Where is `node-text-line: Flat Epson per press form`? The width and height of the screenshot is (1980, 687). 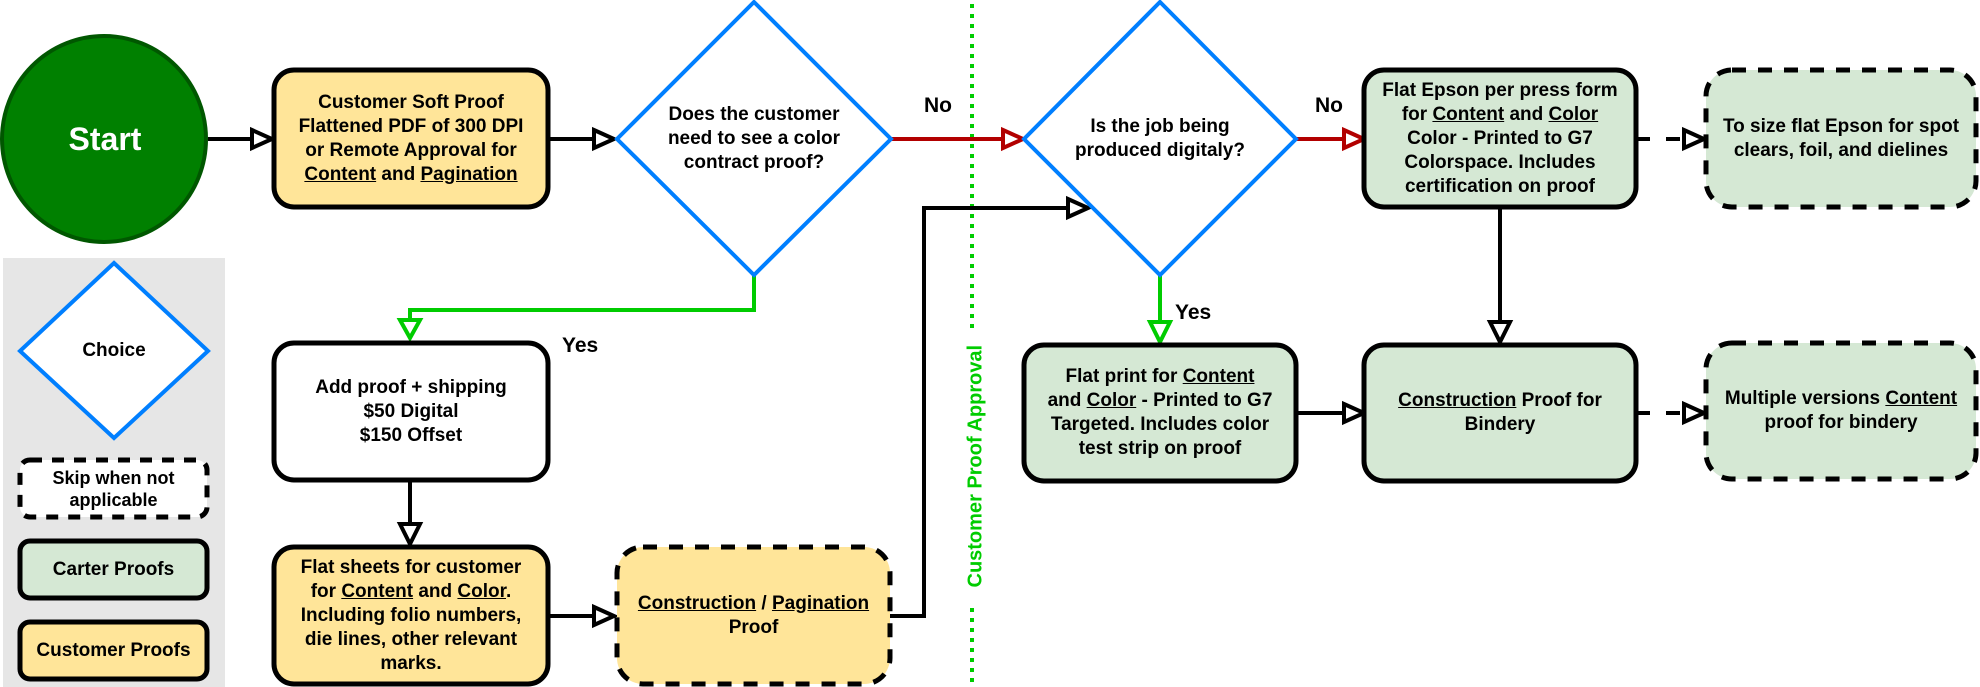 node-text-line: Flat Epson per press form is located at coordinates (1500, 90).